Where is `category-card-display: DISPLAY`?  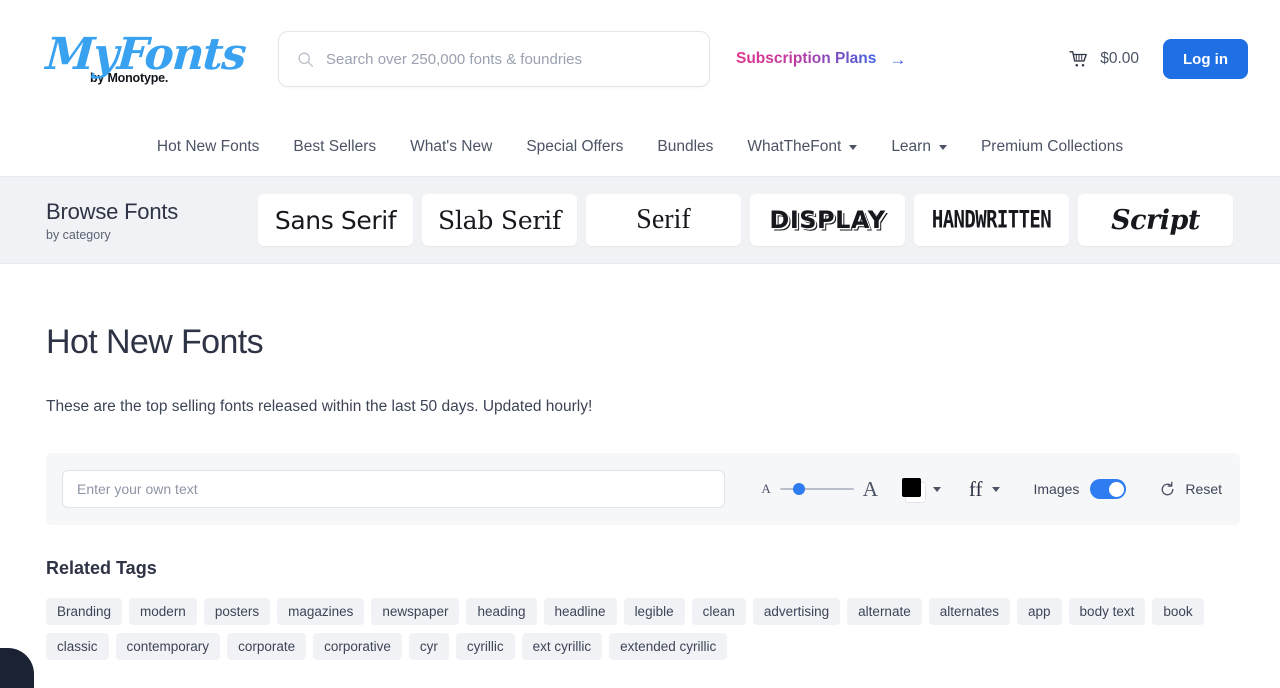
category-card-display: DISPLAY is located at coordinates (827, 220).